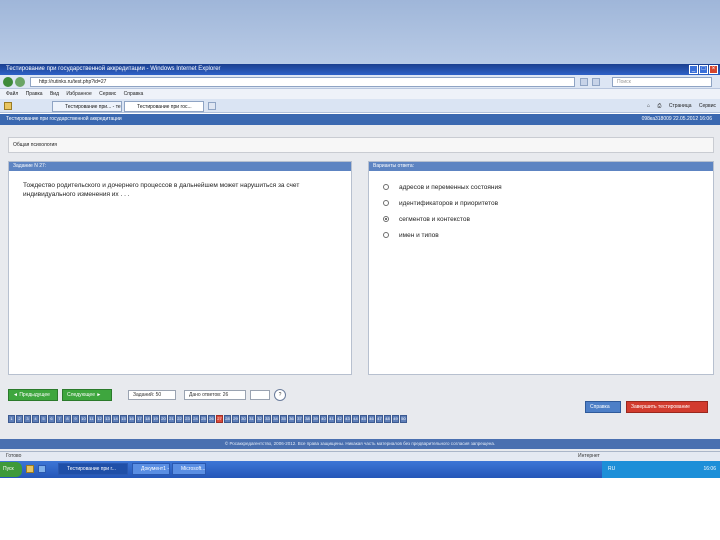  I want to click on new-tab-icon, so click(212, 106).